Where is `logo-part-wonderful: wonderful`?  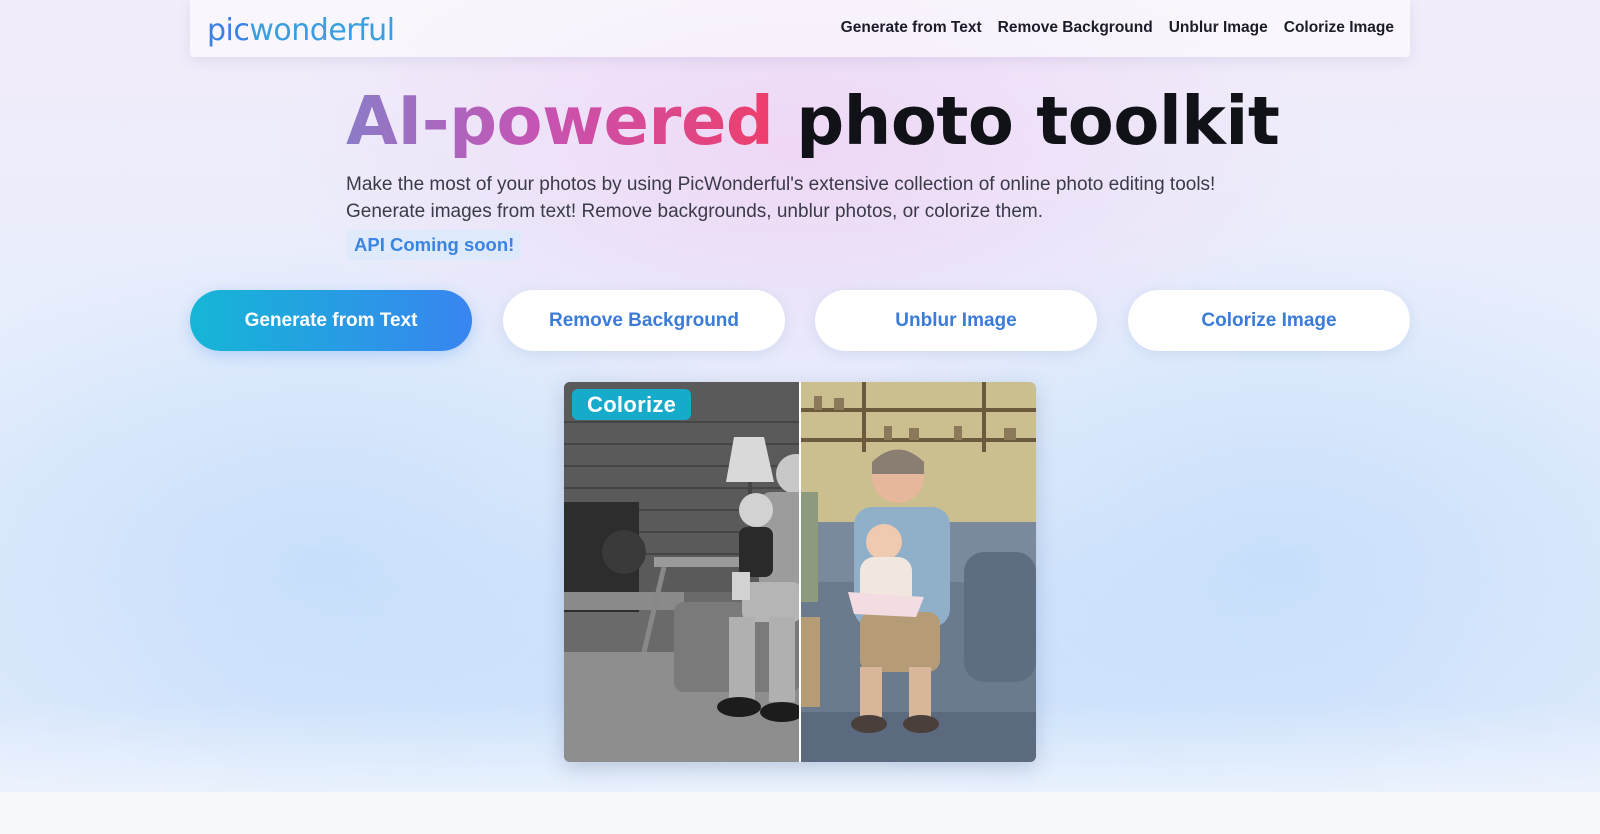
logo-part-wonderful: wonderful is located at coordinates (322, 30).